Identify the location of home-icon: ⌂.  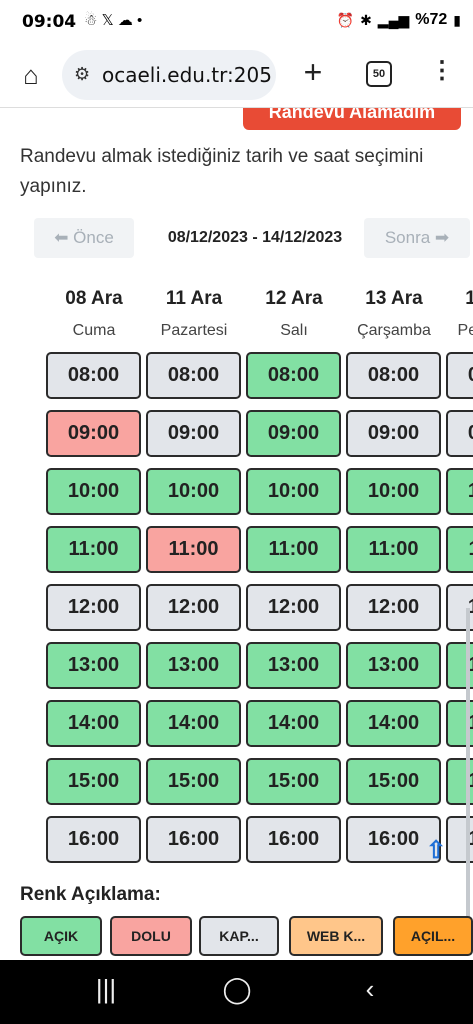
(31, 75).